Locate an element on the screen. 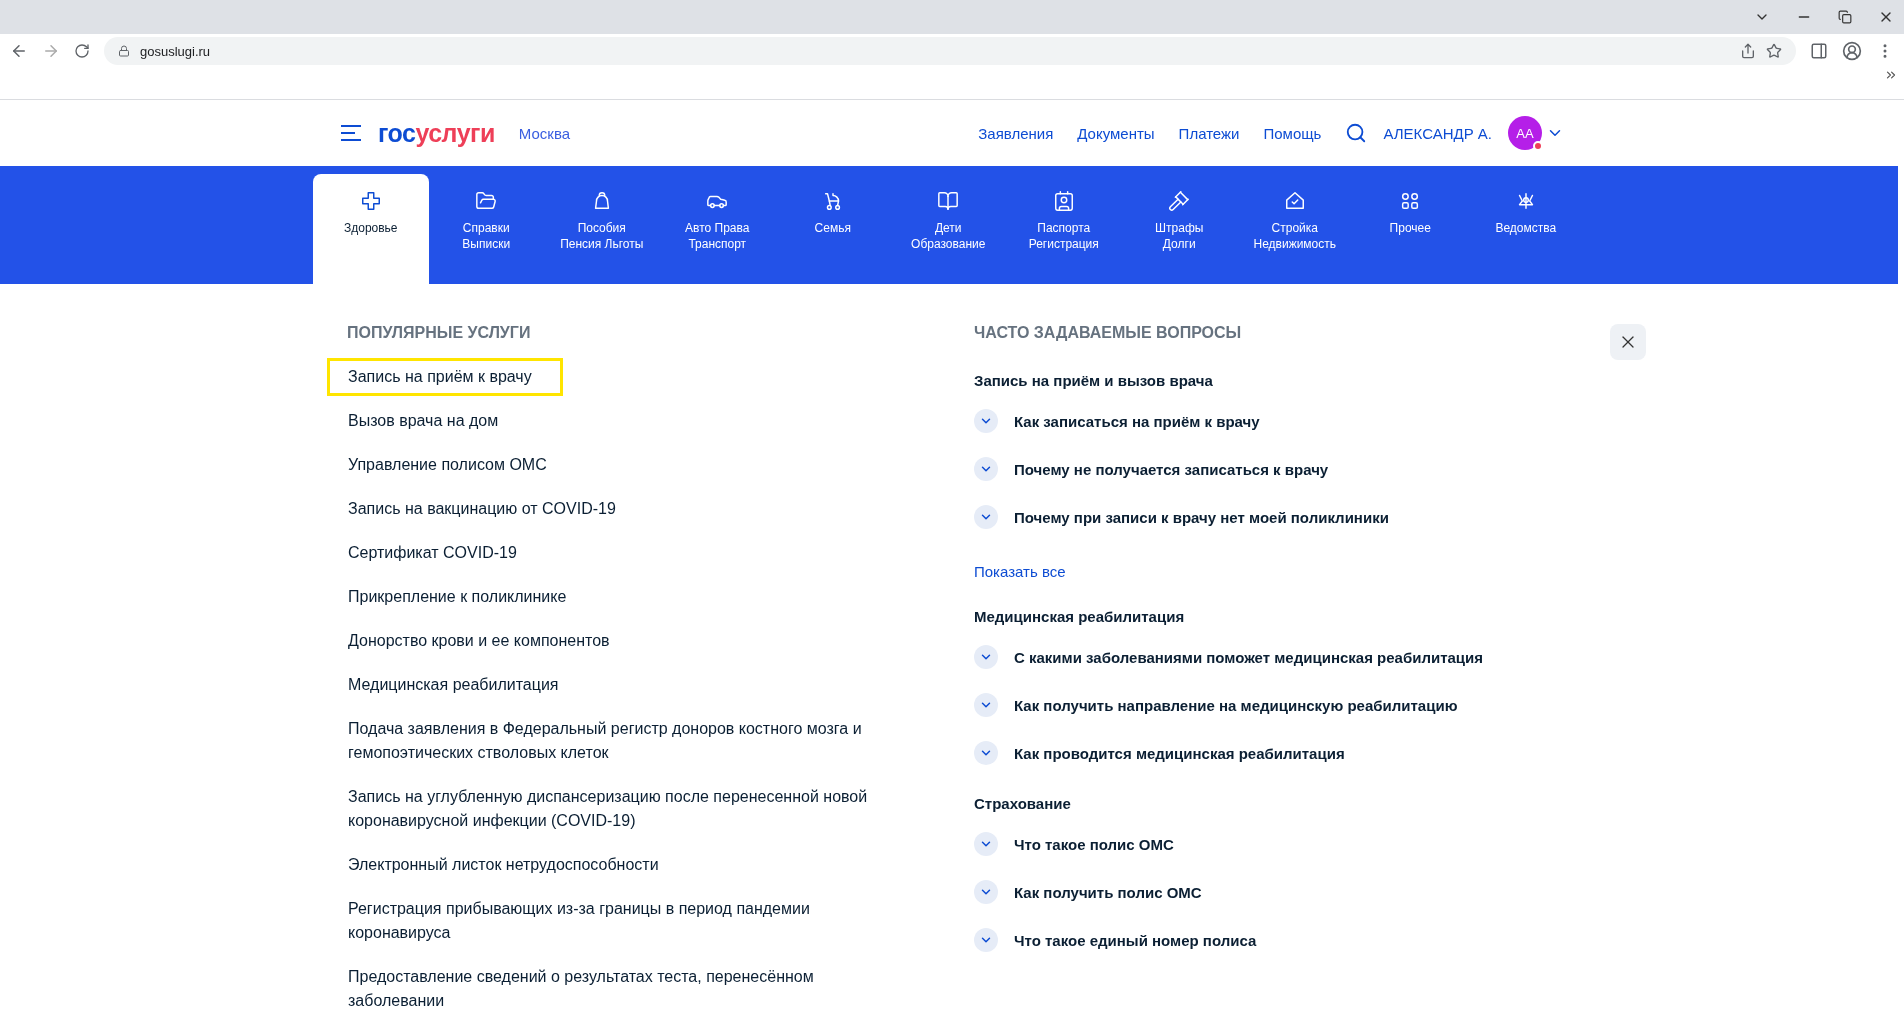 The image size is (1904, 1022). service-link: Вызов врача на дом is located at coordinates (618, 421).